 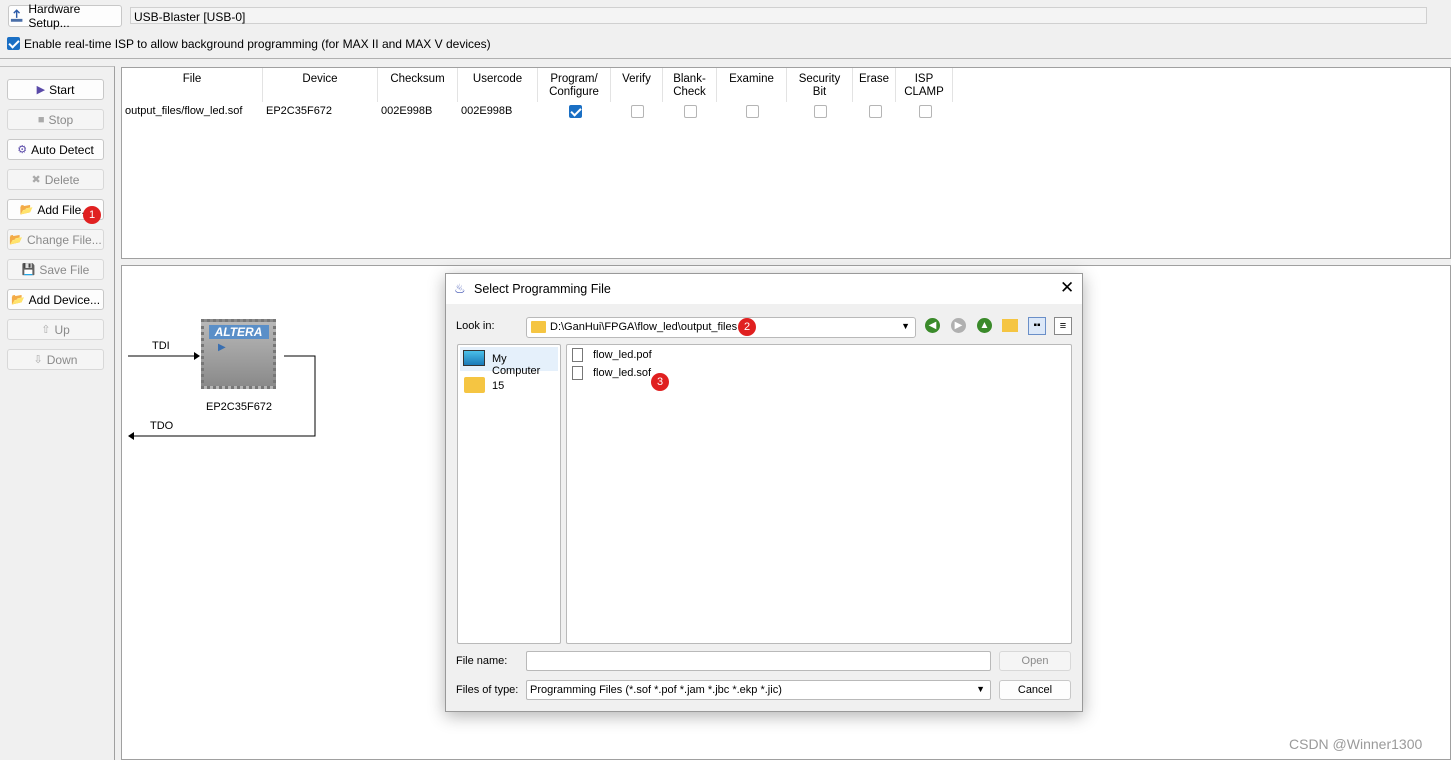 What do you see at coordinates (162, 426) in the screenshot?
I see `tdo-label: TDO` at bounding box center [162, 426].